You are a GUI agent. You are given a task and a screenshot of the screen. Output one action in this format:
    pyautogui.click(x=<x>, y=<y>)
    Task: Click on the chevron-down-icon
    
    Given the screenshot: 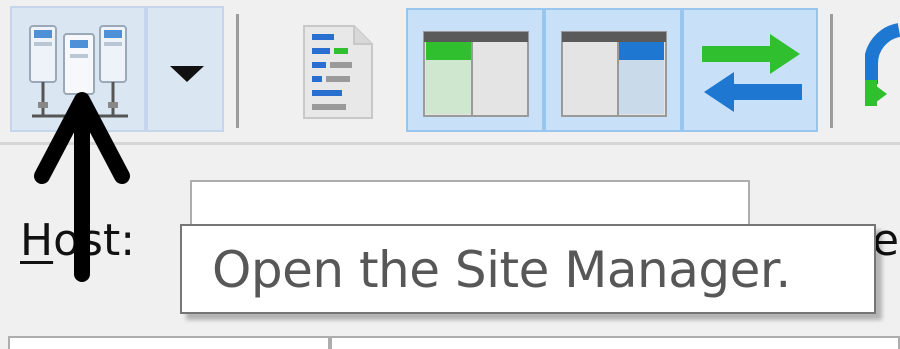 What is the action you would take?
    pyautogui.click(x=187, y=74)
    